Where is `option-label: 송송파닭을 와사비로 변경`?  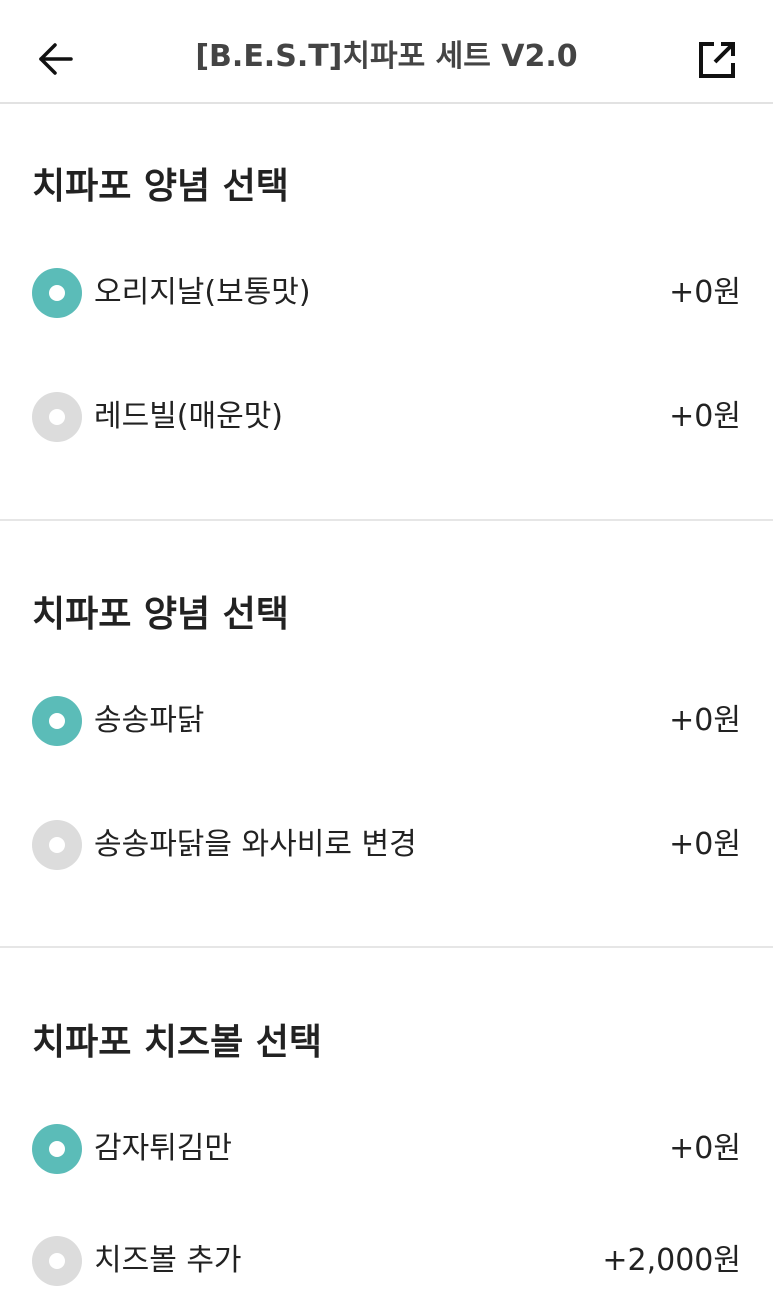
option-label: 송송파닭을 와사비로 변경 is located at coordinates (255, 844).